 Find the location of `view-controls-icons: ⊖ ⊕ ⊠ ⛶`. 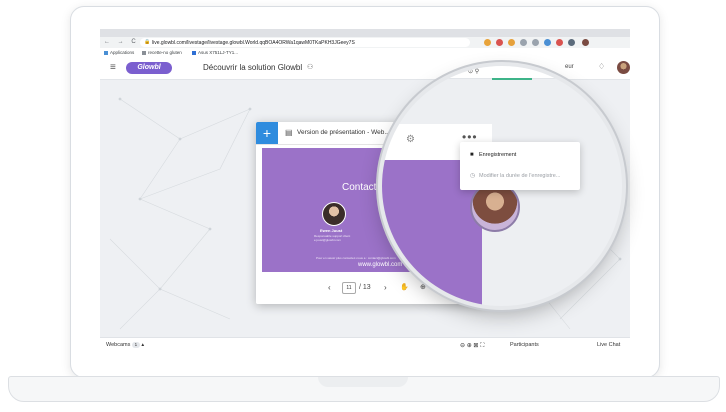

view-controls-icons: ⊖ ⊕ ⊠ ⛶ is located at coordinates (472, 346).